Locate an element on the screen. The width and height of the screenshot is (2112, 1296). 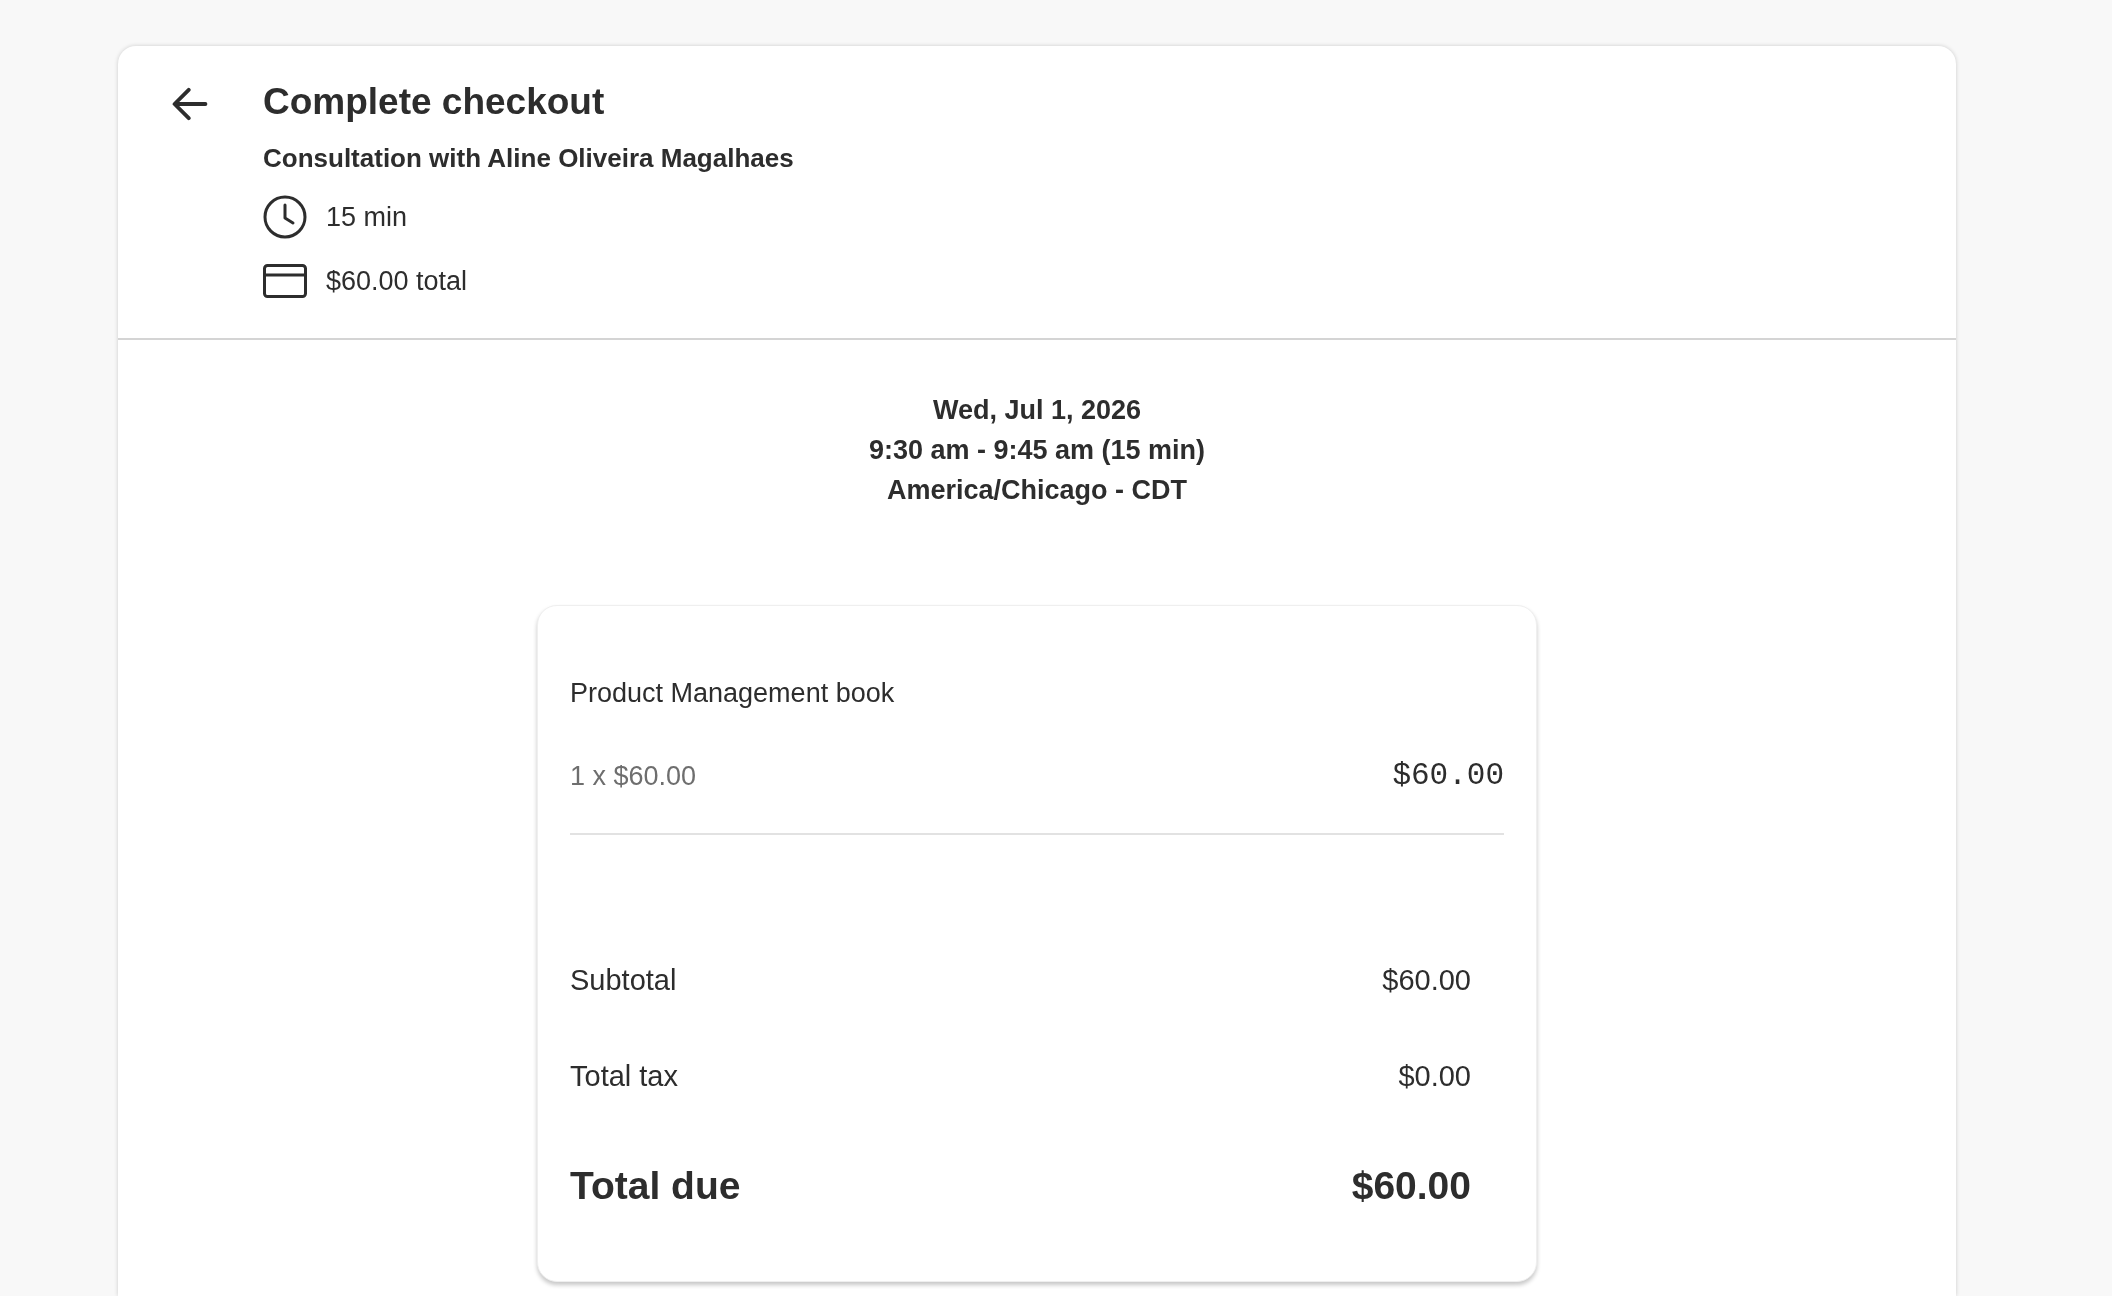
price-text: $60.00 total is located at coordinates (397, 281).